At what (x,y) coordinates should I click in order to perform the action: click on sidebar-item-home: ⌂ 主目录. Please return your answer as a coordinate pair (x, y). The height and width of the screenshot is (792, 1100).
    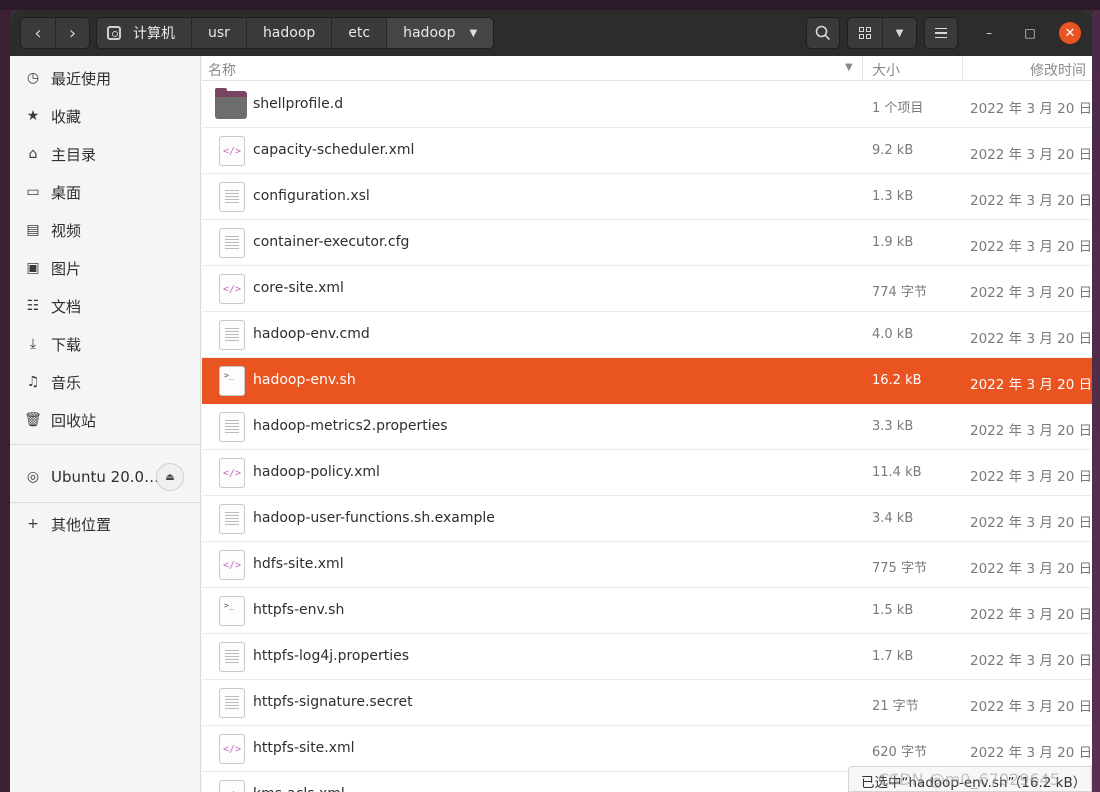
    Looking at the image, I should click on (105, 154).